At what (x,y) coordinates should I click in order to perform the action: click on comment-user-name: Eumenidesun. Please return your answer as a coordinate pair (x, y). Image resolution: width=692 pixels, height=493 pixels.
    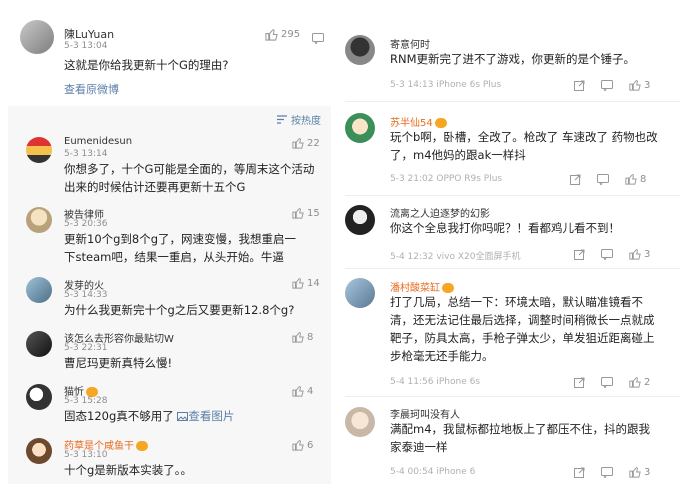
    Looking at the image, I should click on (98, 141).